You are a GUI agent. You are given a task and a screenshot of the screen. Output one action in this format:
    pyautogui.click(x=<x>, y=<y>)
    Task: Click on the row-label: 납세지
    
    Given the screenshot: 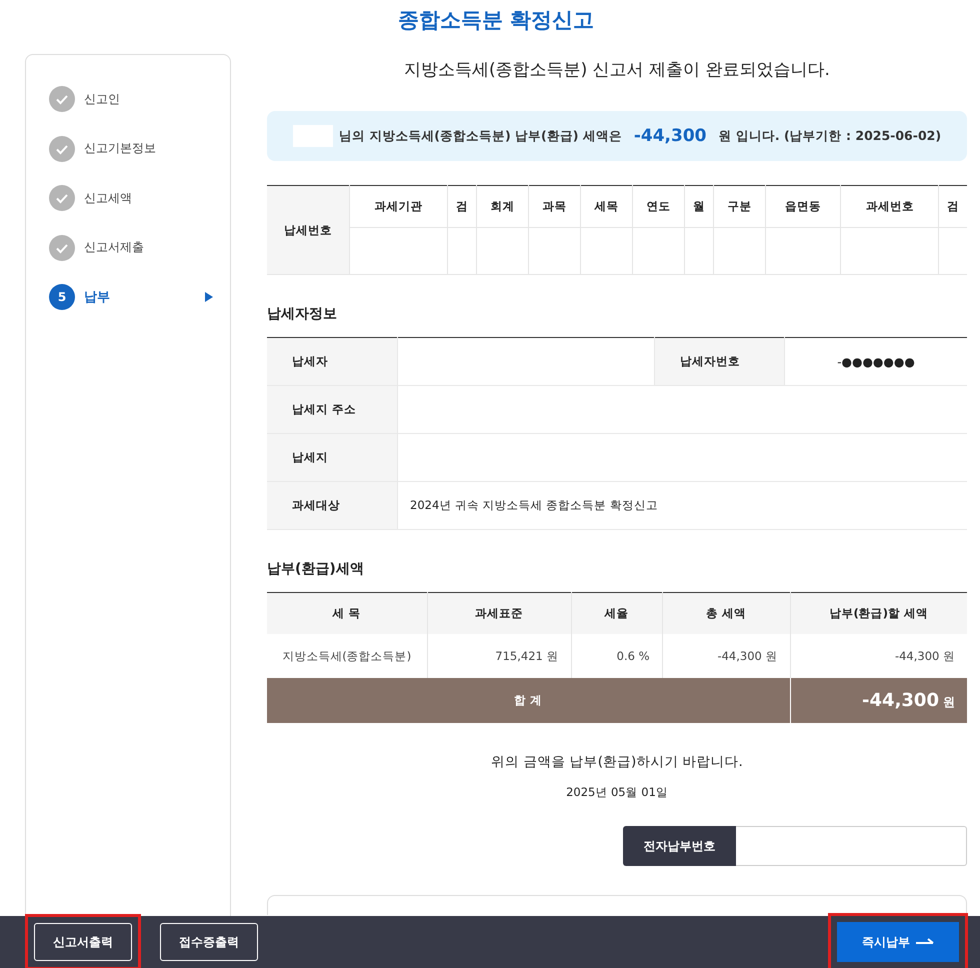 What is the action you would take?
    pyautogui.click(x=332, y=458)
    